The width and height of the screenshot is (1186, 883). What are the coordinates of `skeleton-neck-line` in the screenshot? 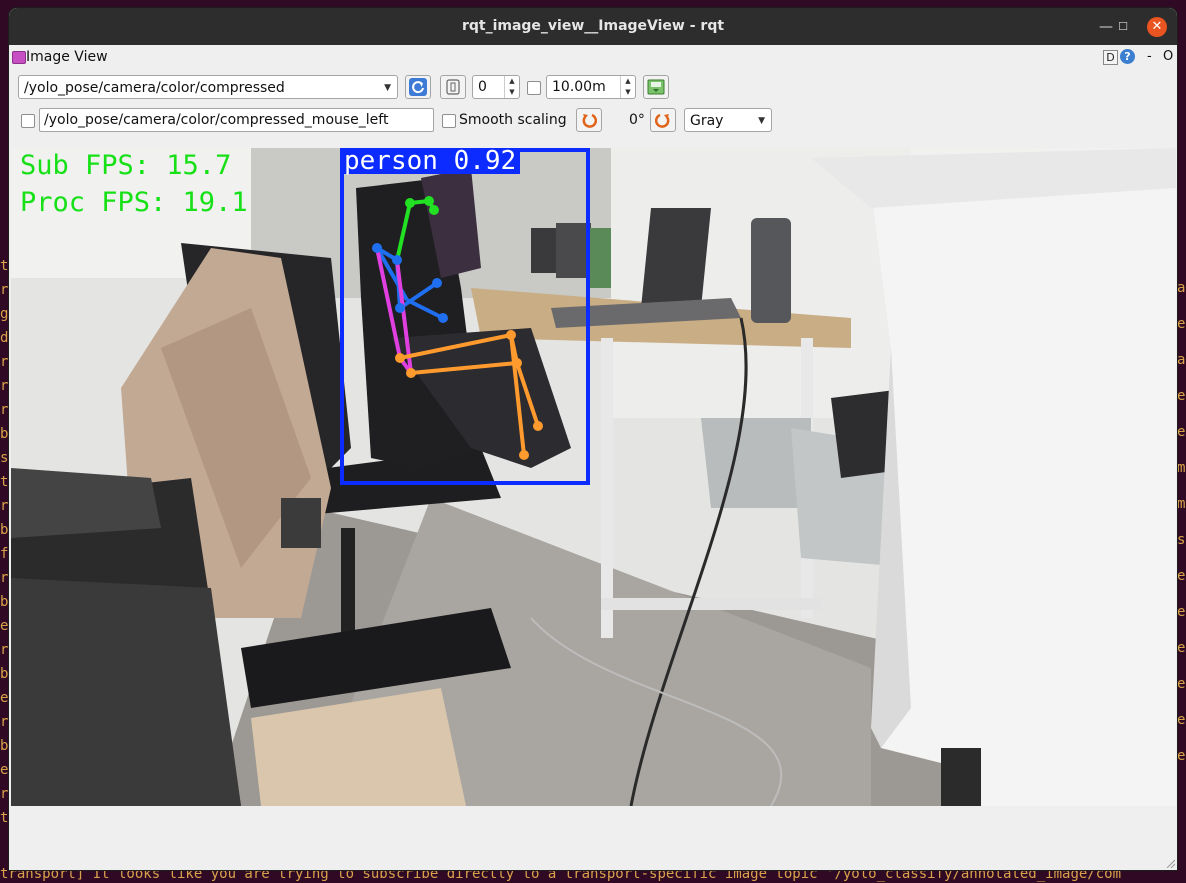 It's located at (404, 229).